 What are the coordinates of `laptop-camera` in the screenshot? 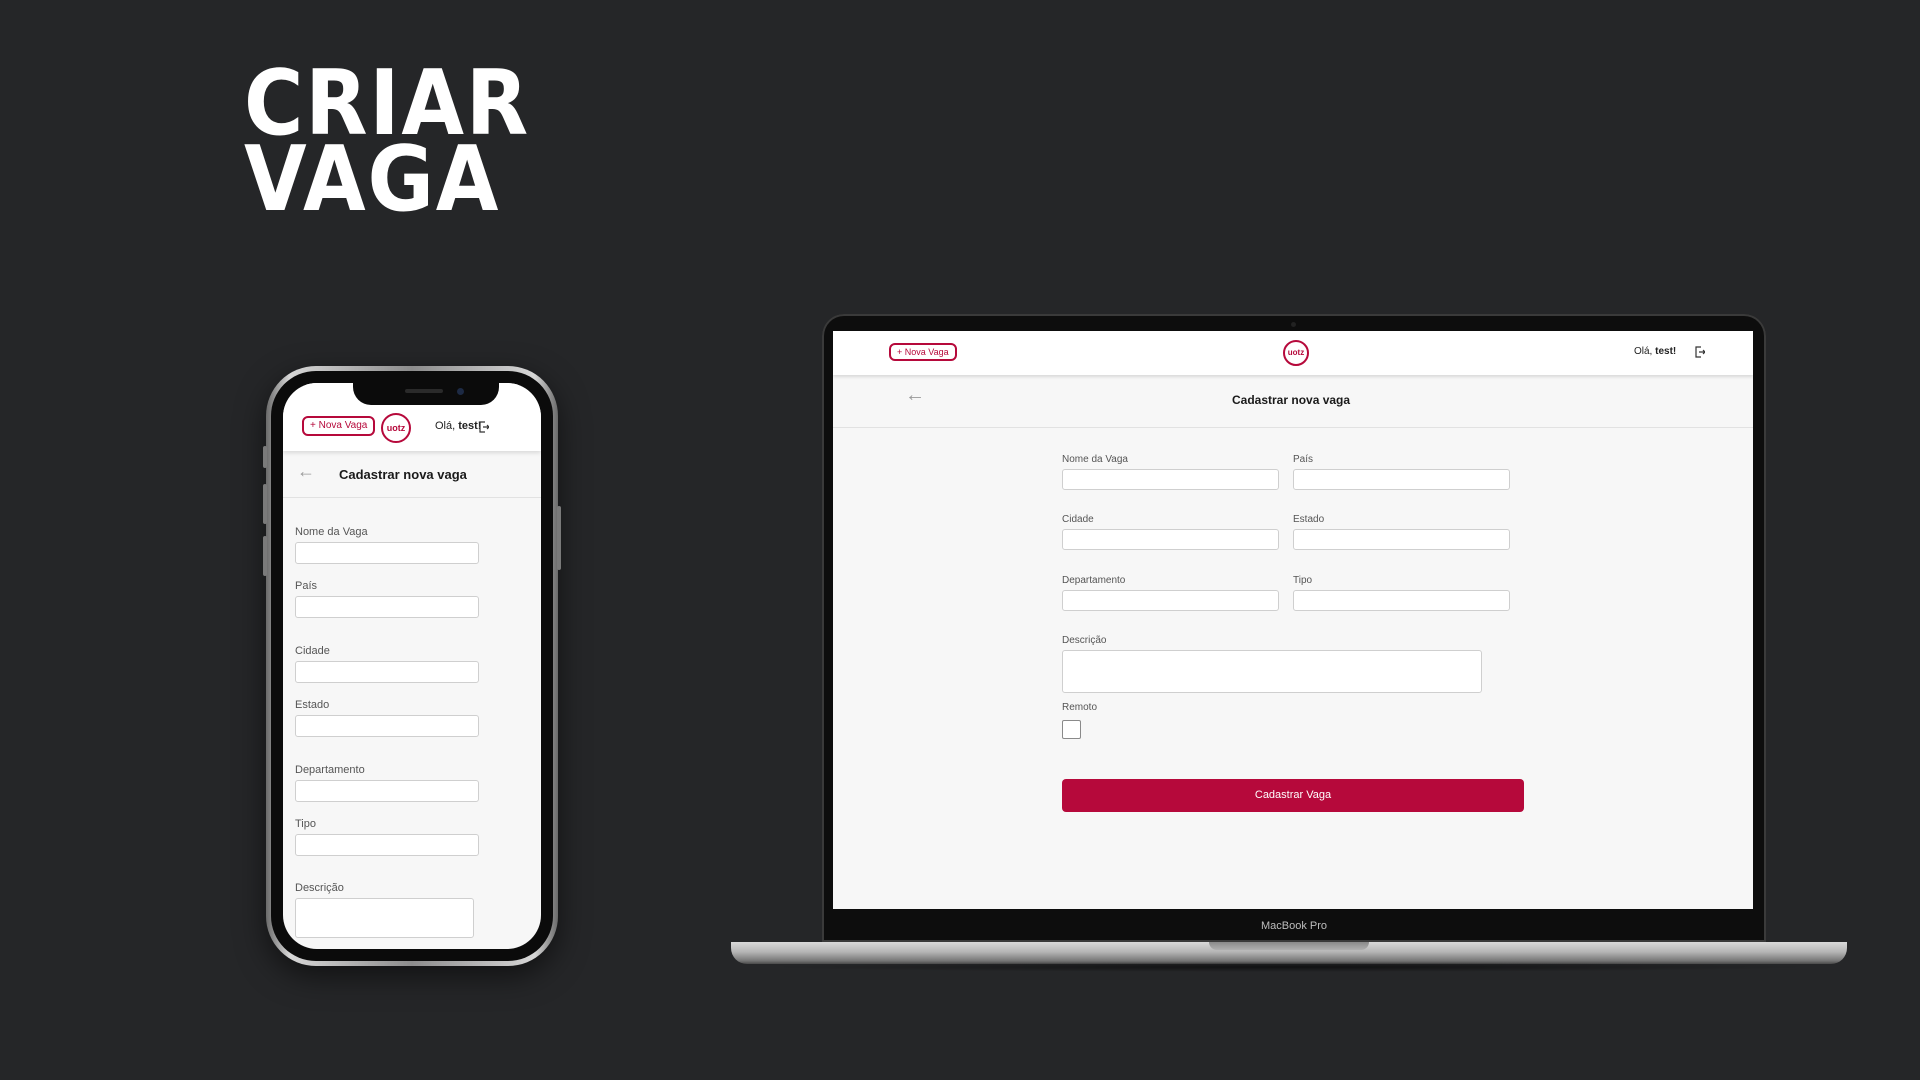 It's located at (1293, 324).